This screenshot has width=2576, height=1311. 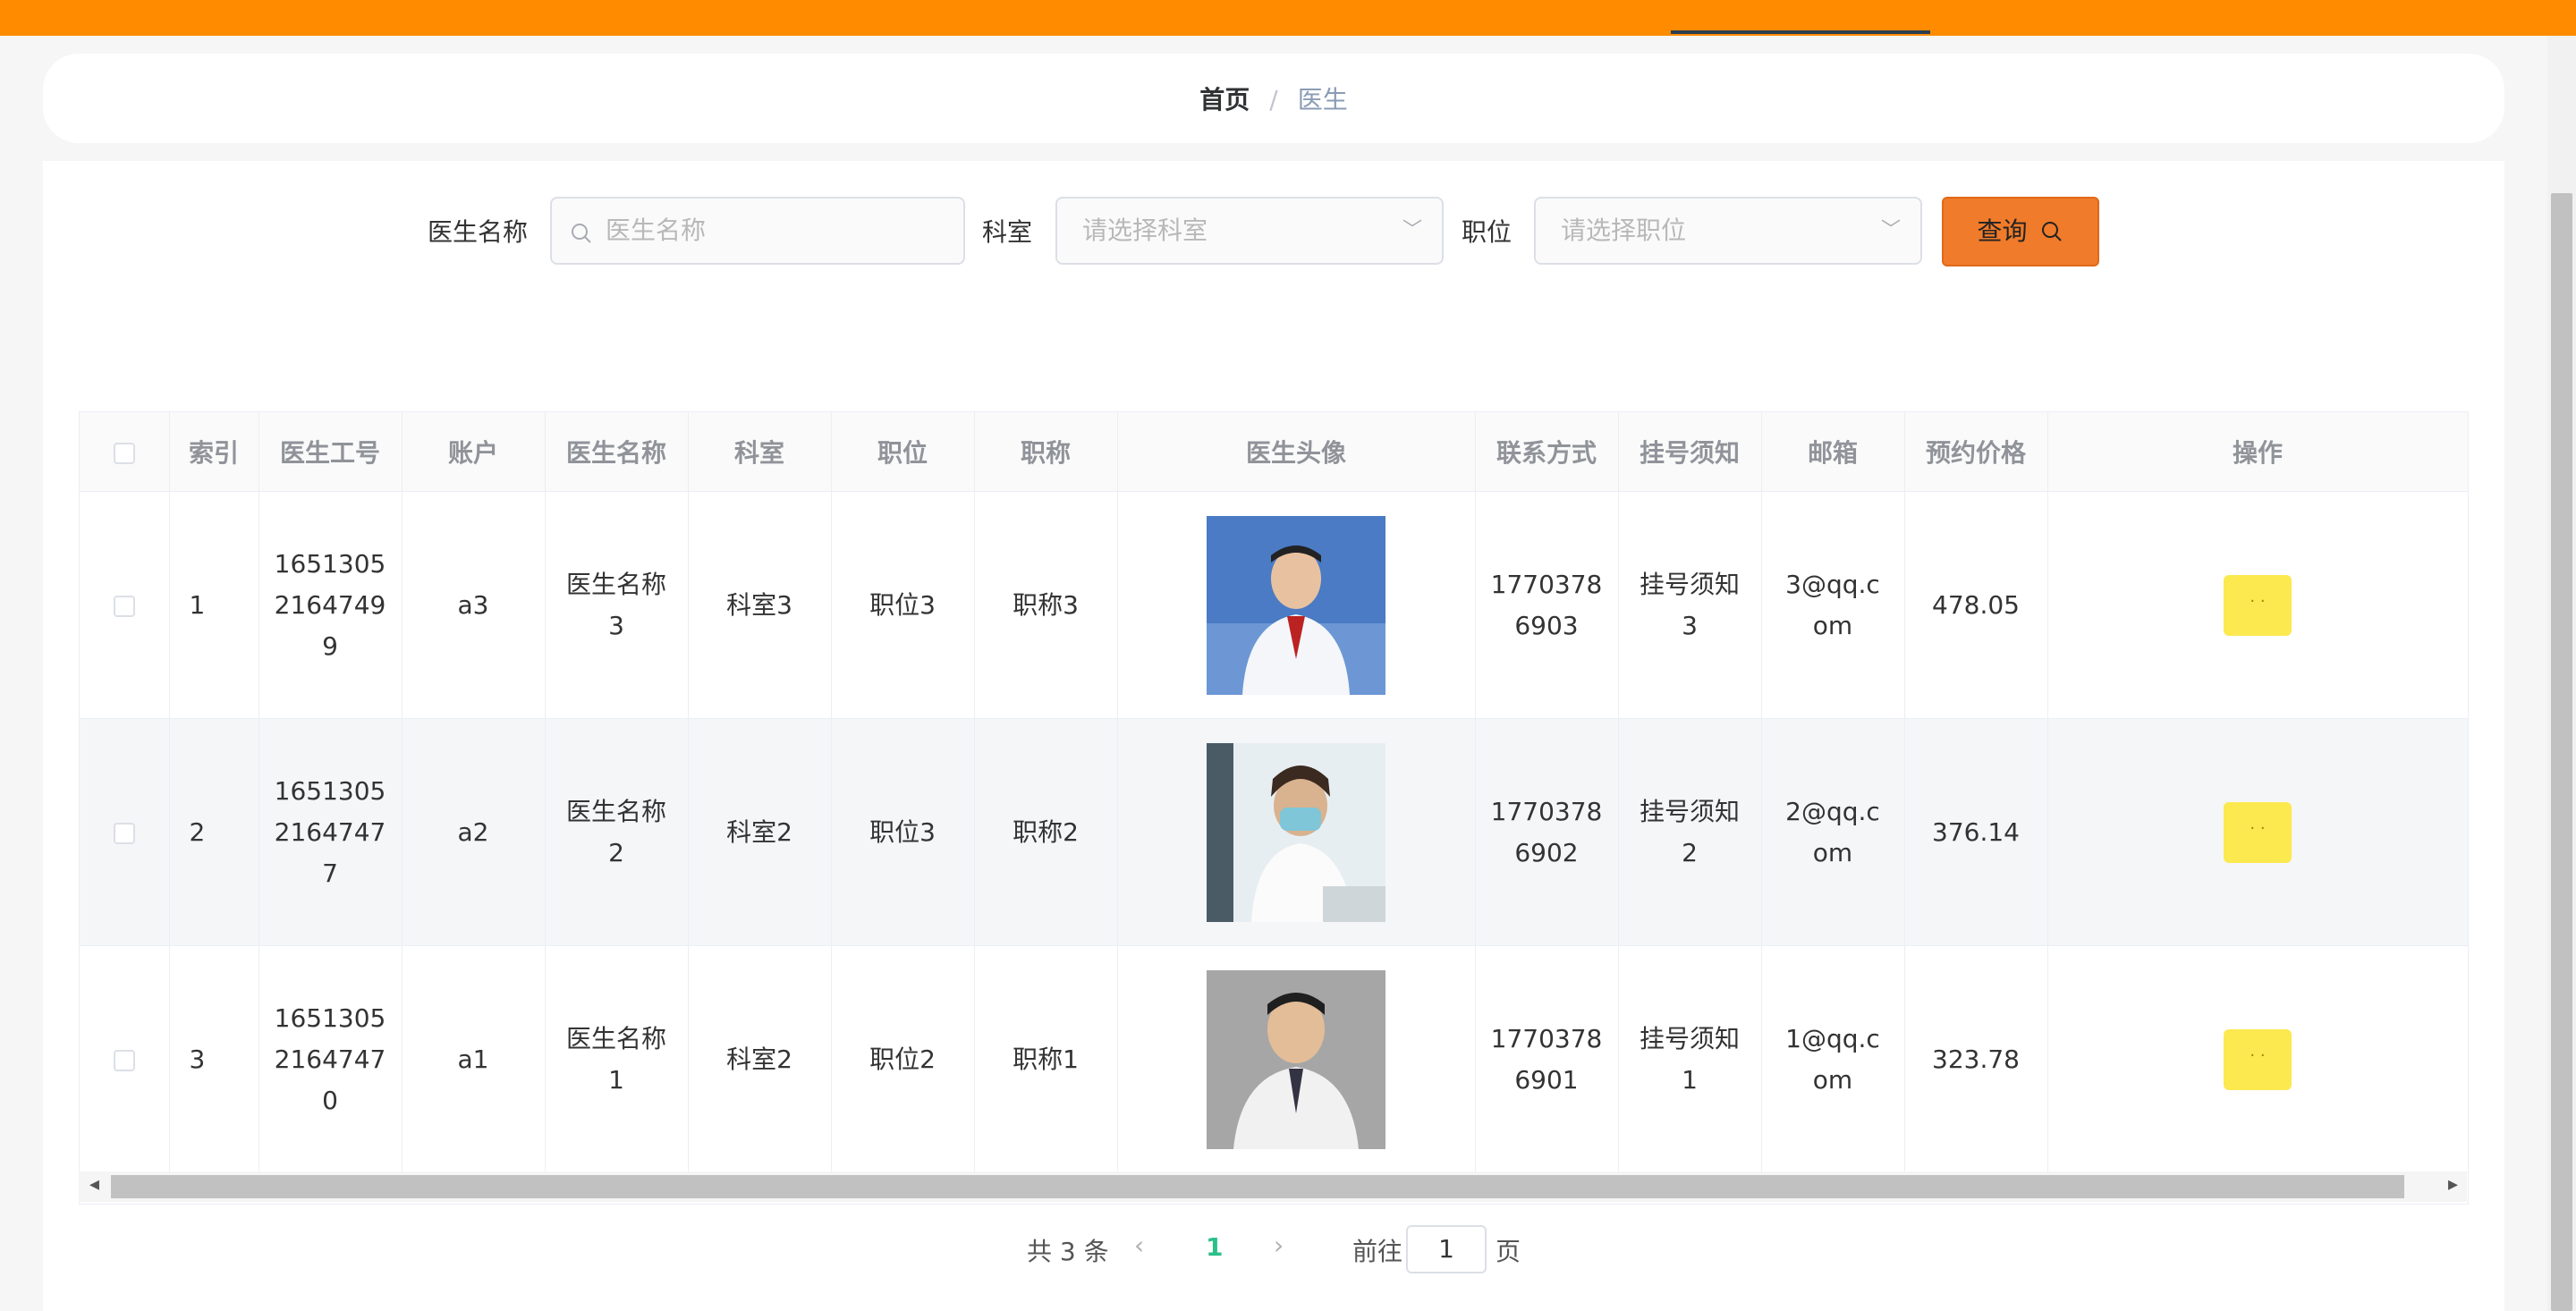 I want to click on cell-position: 职位2, so click(x=903, y=1059).